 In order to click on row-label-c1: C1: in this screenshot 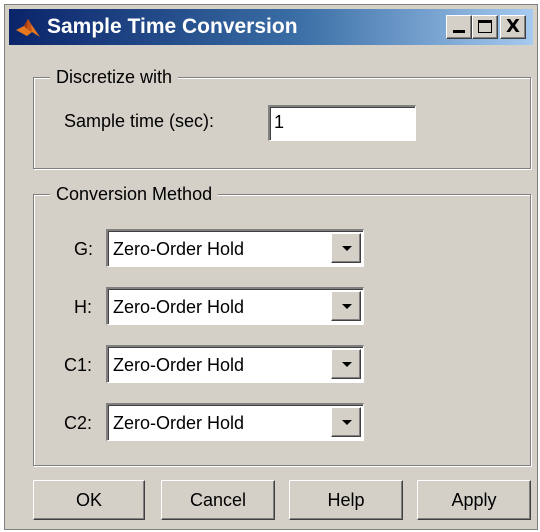, I will do `click(78, 365)`.